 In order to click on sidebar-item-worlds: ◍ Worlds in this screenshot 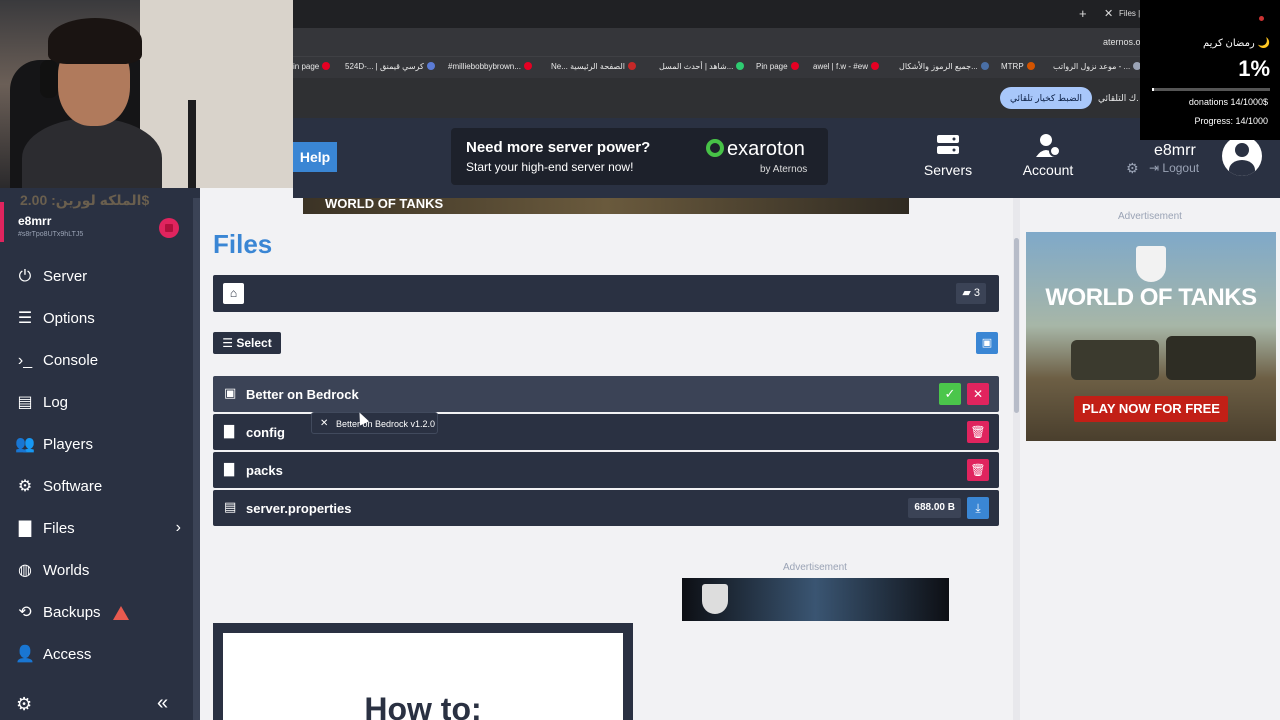, I will do `click(96, 571)`.